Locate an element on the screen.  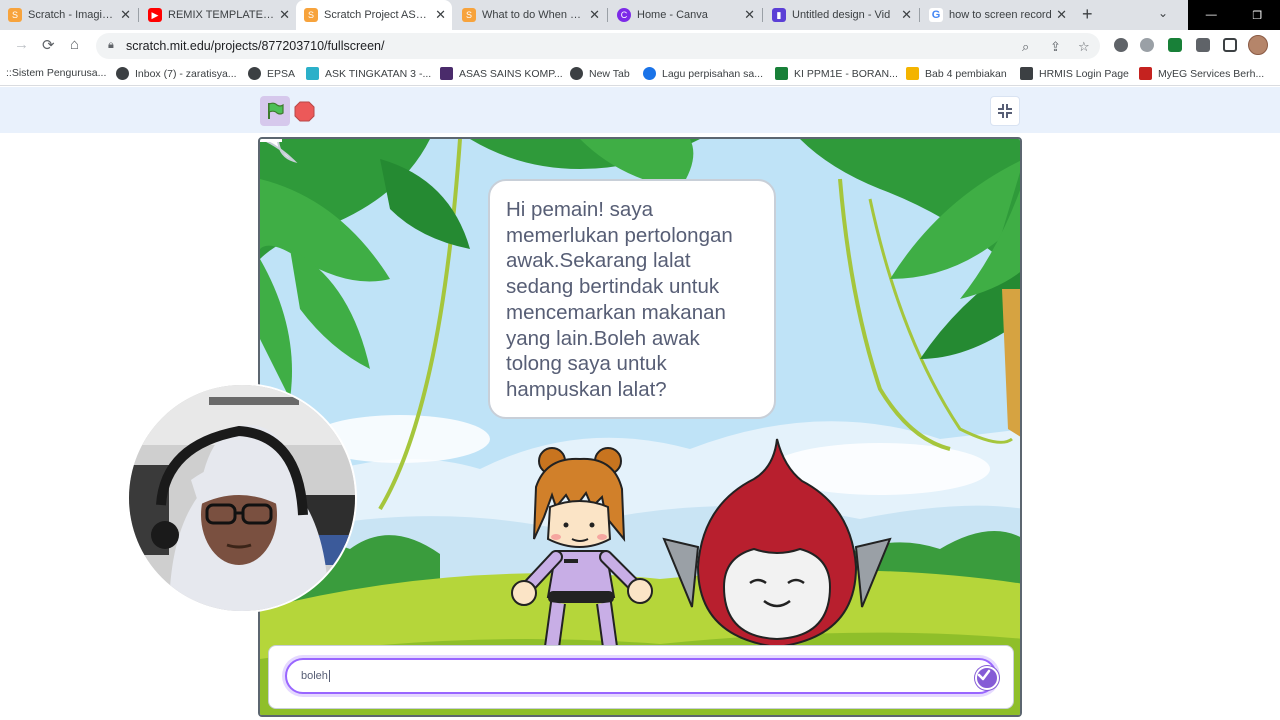
google-icon: G is located at coordinates (936, 15).